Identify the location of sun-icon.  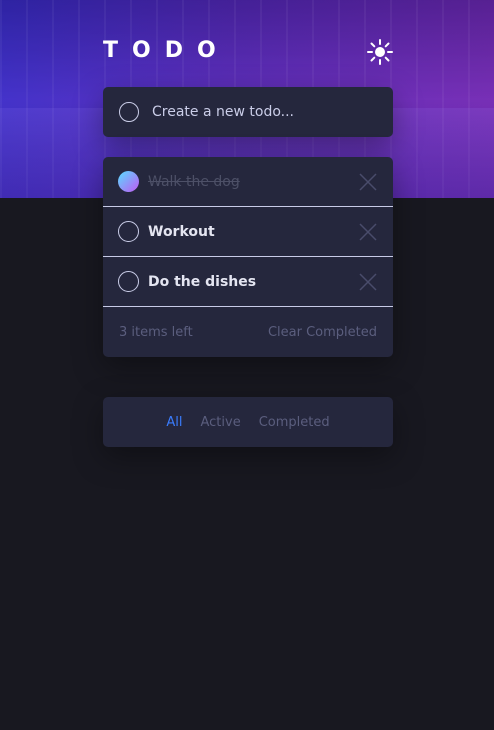
(380, 52).